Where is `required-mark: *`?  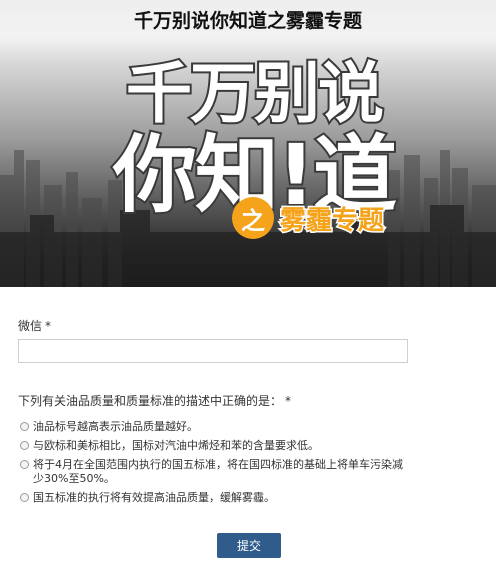
required-mark: * is located at coordinates (48, 326).